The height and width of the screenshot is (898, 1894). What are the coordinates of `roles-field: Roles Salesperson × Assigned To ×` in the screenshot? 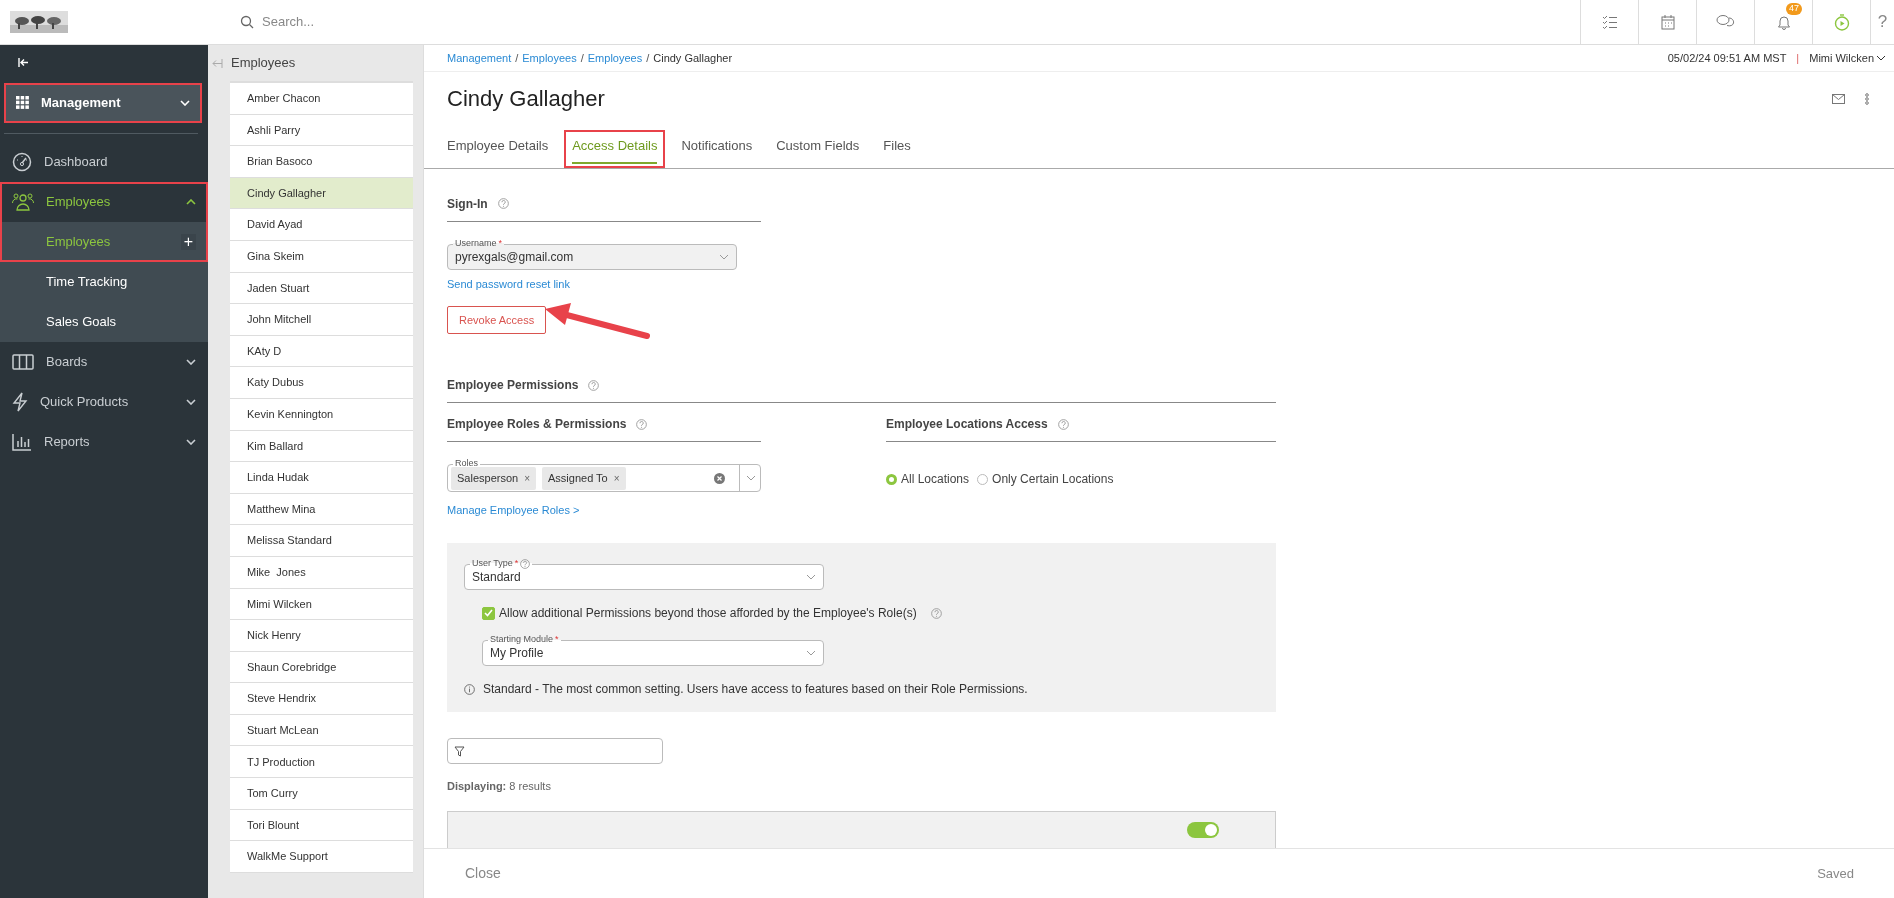 It's located at (604, 475).